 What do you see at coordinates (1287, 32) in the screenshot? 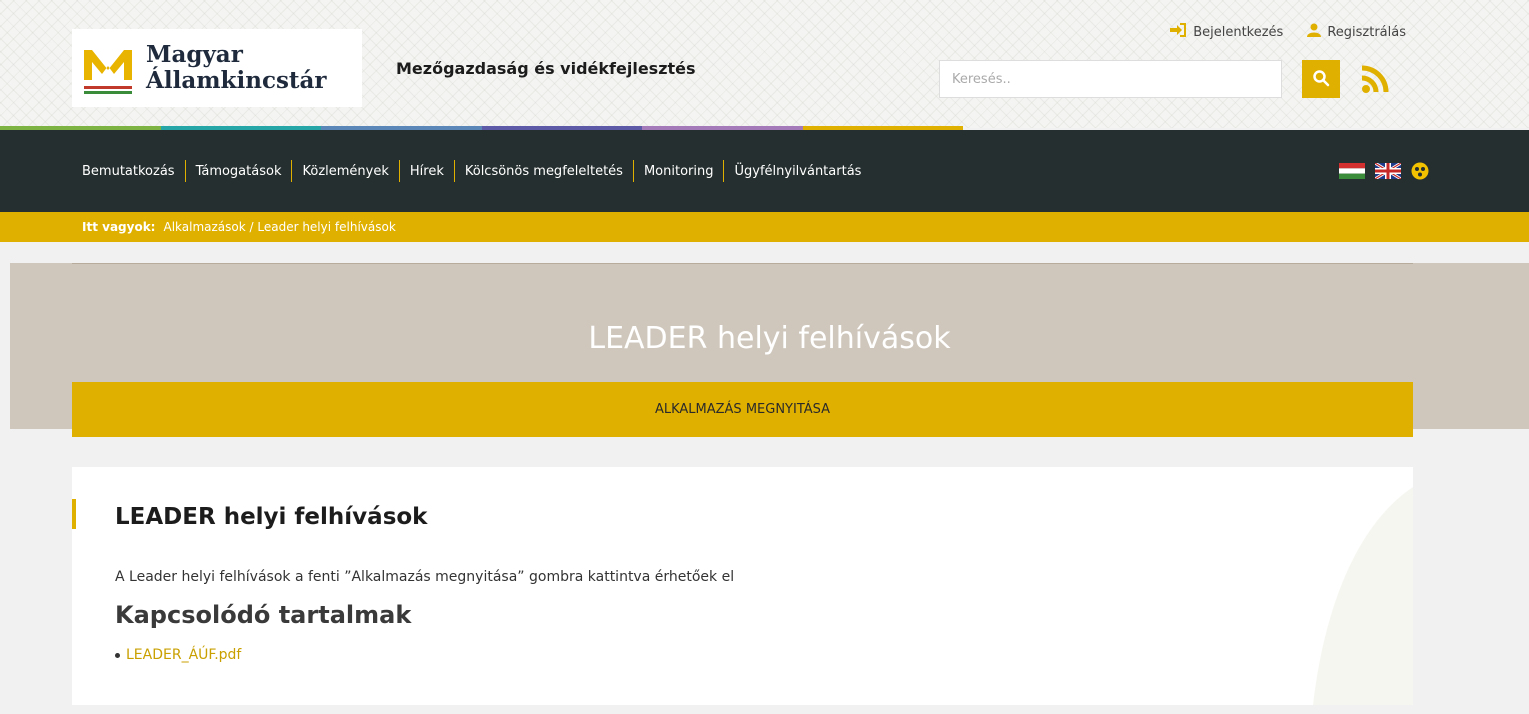
I see `top-links: Bejelentkezés Regisztrálás` at bounding box center [1287, 32].